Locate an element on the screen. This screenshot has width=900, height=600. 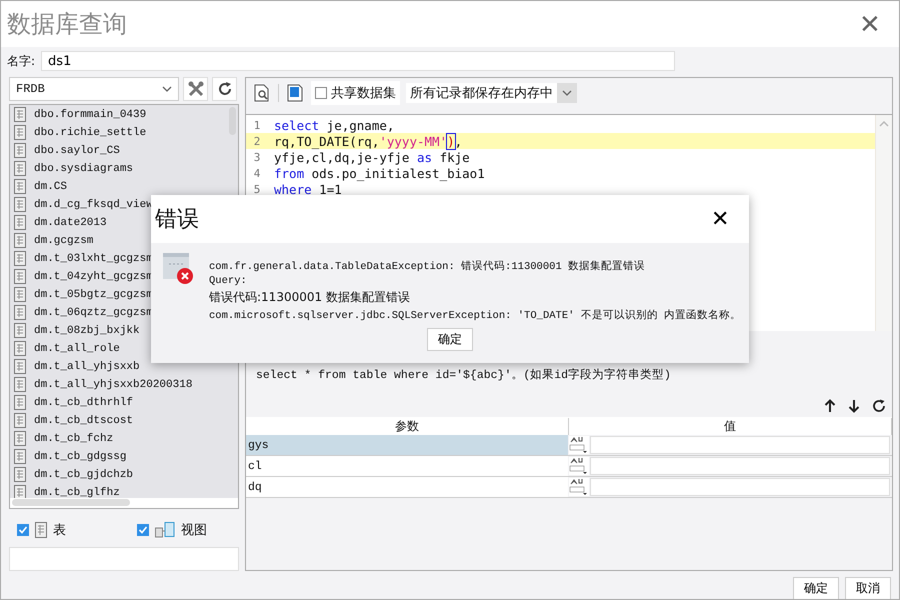
share-label: 共享数据集 is located at coordinates (363, 93).